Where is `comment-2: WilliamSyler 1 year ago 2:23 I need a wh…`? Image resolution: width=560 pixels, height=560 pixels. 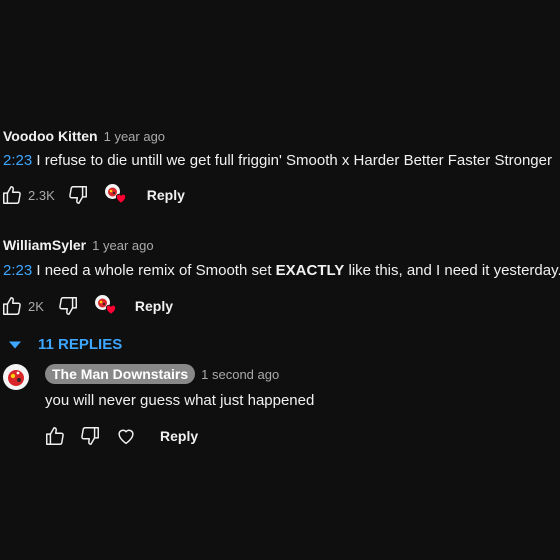 comment-2: WilliamSyler 1 year ago 2:23 I need a wh… is located at coordinates (280, 277).